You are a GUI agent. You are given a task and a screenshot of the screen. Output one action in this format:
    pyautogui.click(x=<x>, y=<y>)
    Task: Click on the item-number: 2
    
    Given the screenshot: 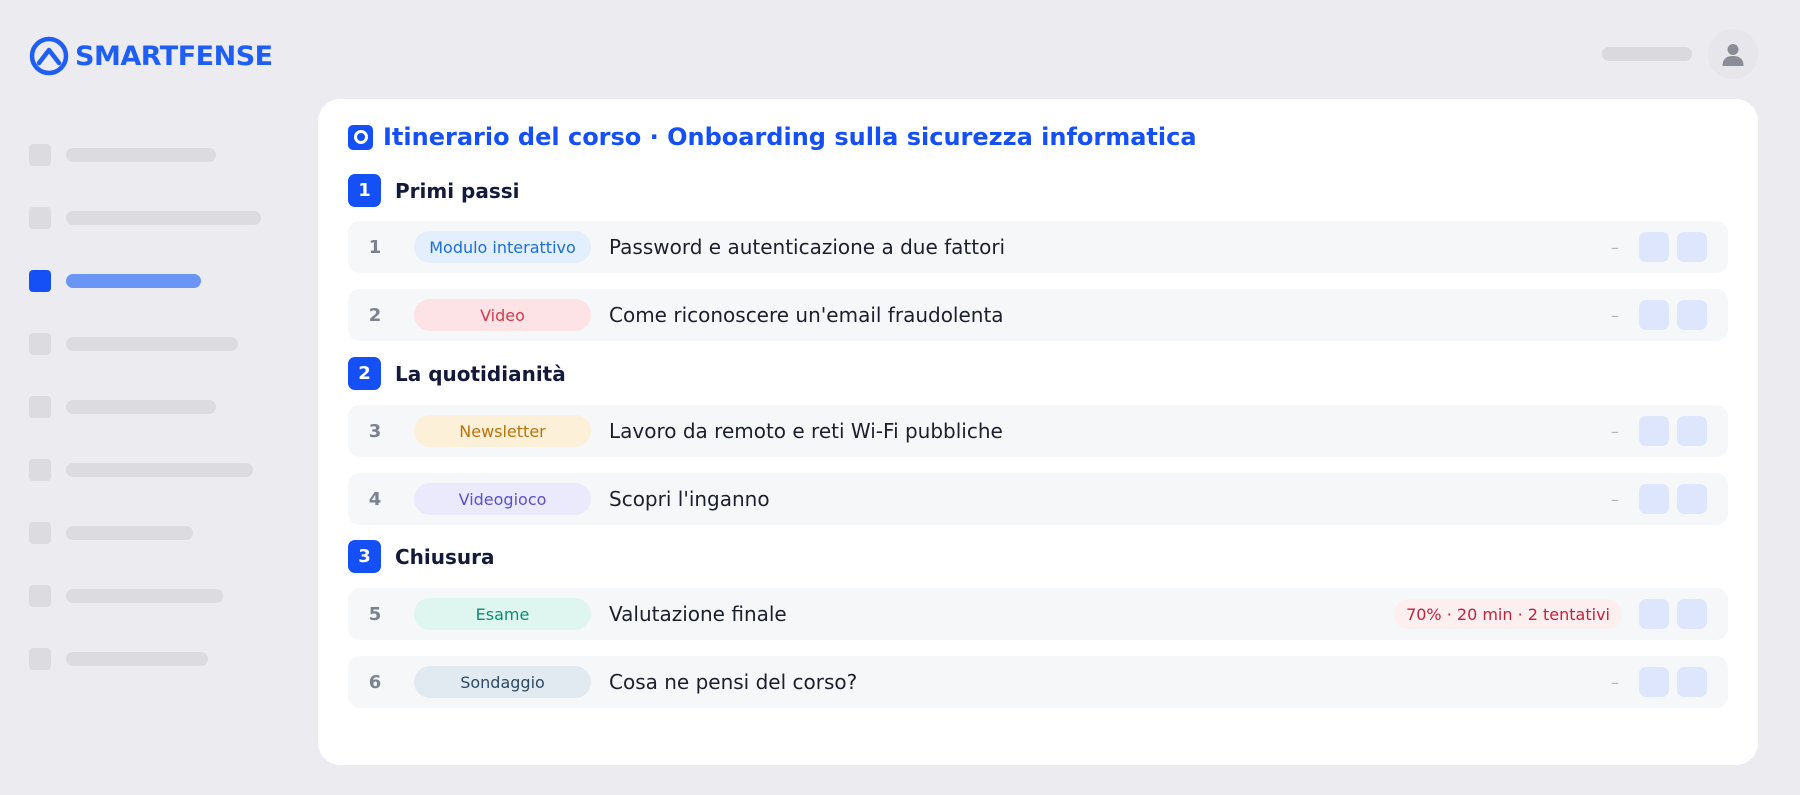 What is the action you would take?
    pyautogui.click(x=375, y=315)
    